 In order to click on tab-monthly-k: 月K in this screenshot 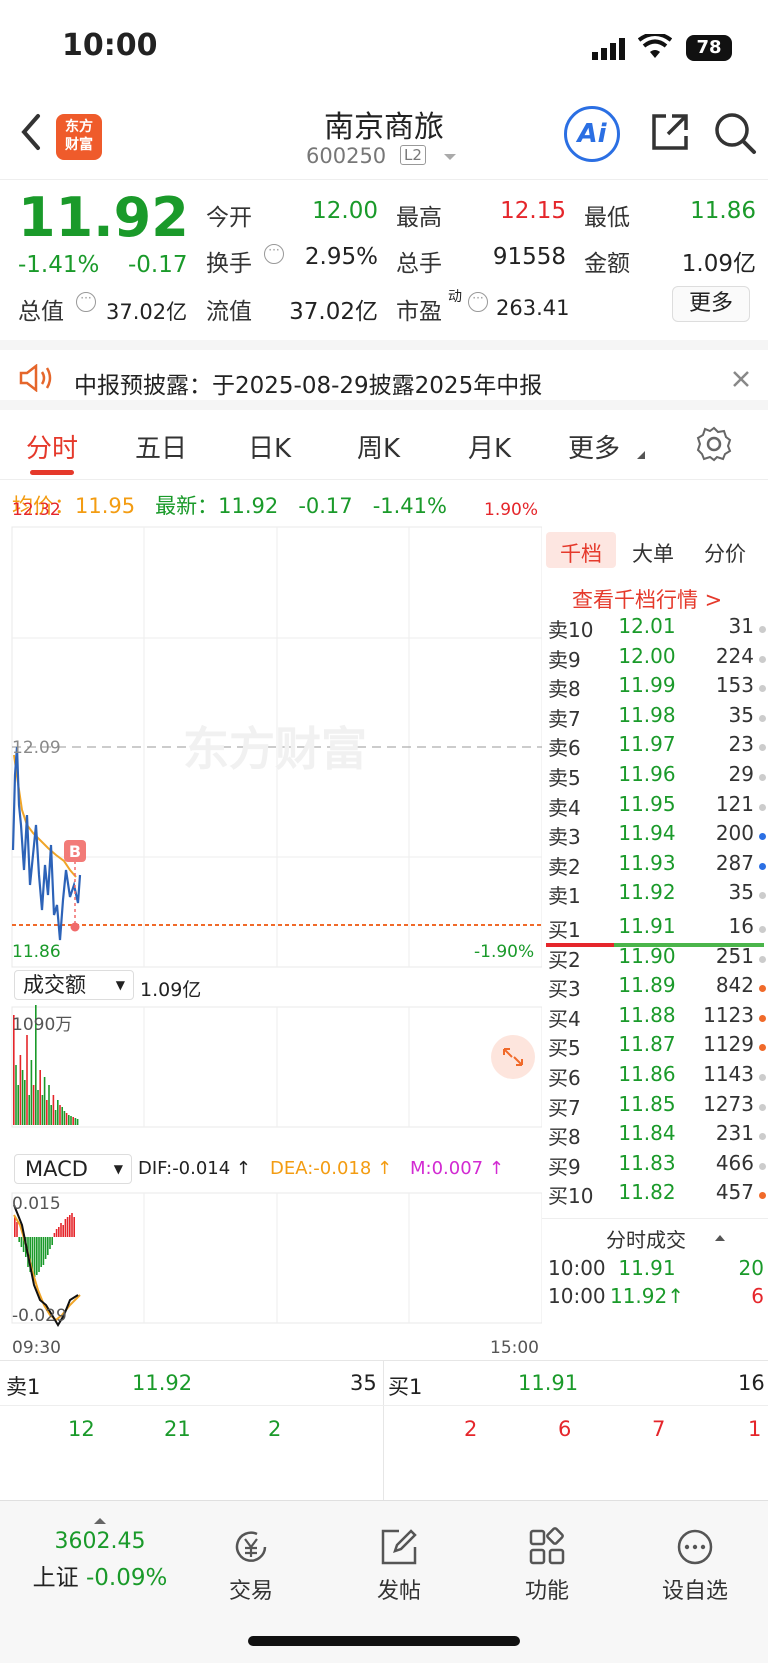, I will do `click(489, 446)`.